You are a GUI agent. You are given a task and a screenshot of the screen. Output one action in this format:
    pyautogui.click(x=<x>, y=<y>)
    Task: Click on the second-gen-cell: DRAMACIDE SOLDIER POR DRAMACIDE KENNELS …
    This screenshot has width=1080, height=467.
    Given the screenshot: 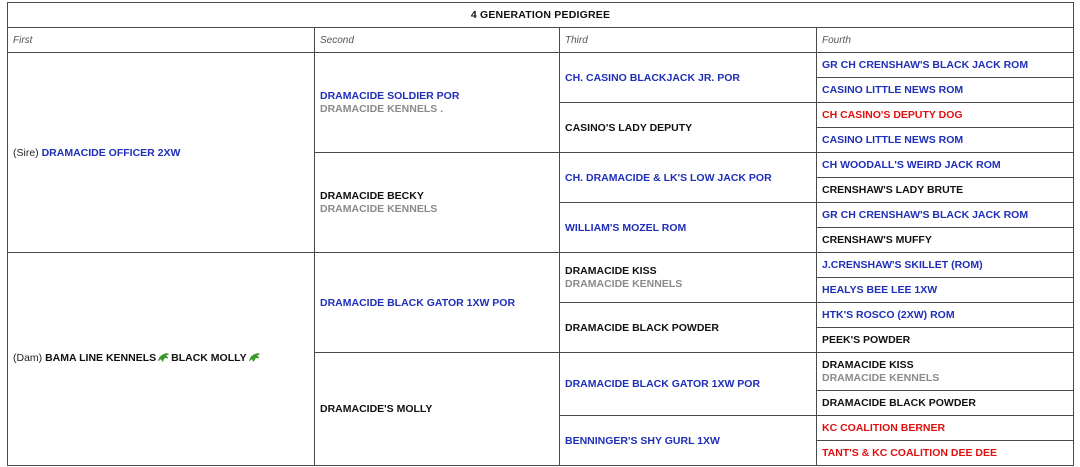 What is the action you would take?
    pyautogui.click(x=437, y=102)
    